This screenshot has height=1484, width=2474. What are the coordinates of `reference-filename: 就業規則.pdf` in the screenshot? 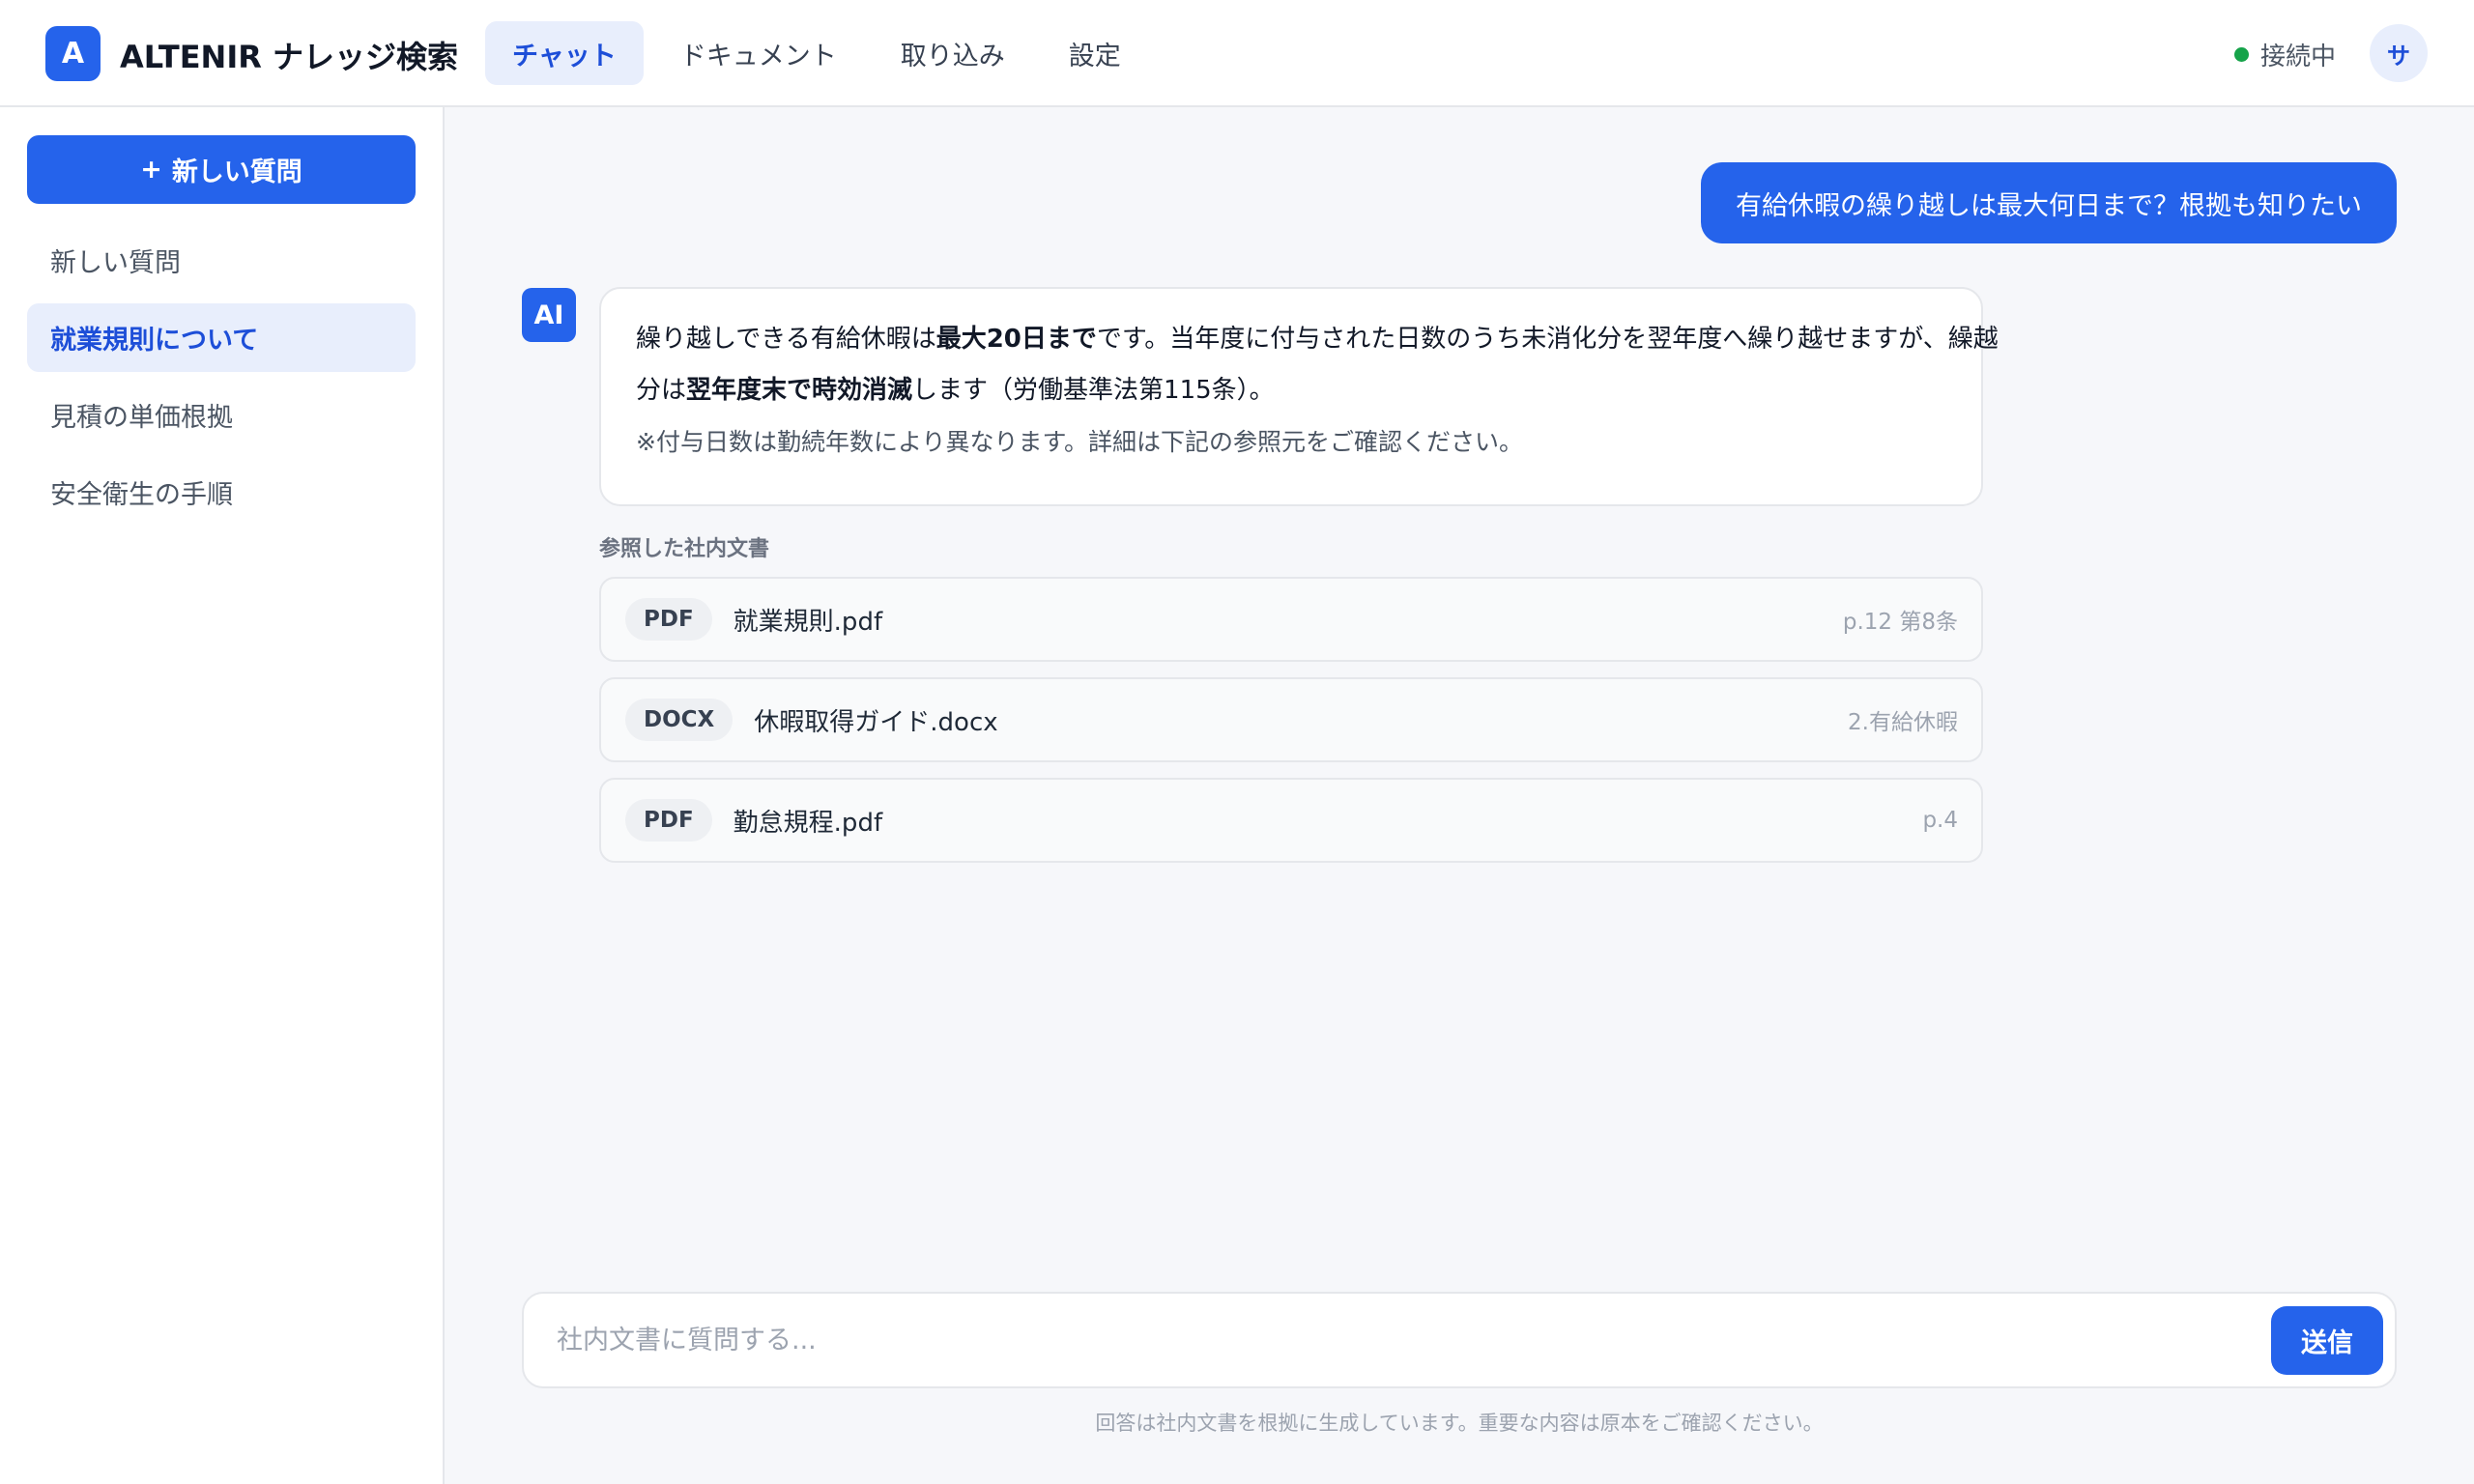 It's located at (808, 622).